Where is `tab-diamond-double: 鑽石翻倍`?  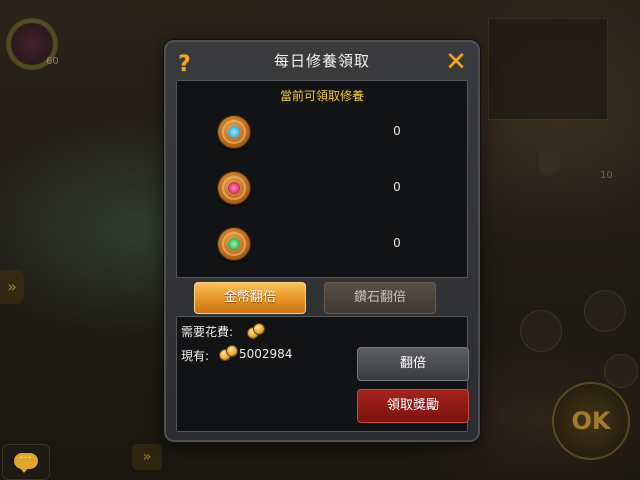 tab-diamond-double: 鑽石翻倍 is located at coordinates (380, 298).